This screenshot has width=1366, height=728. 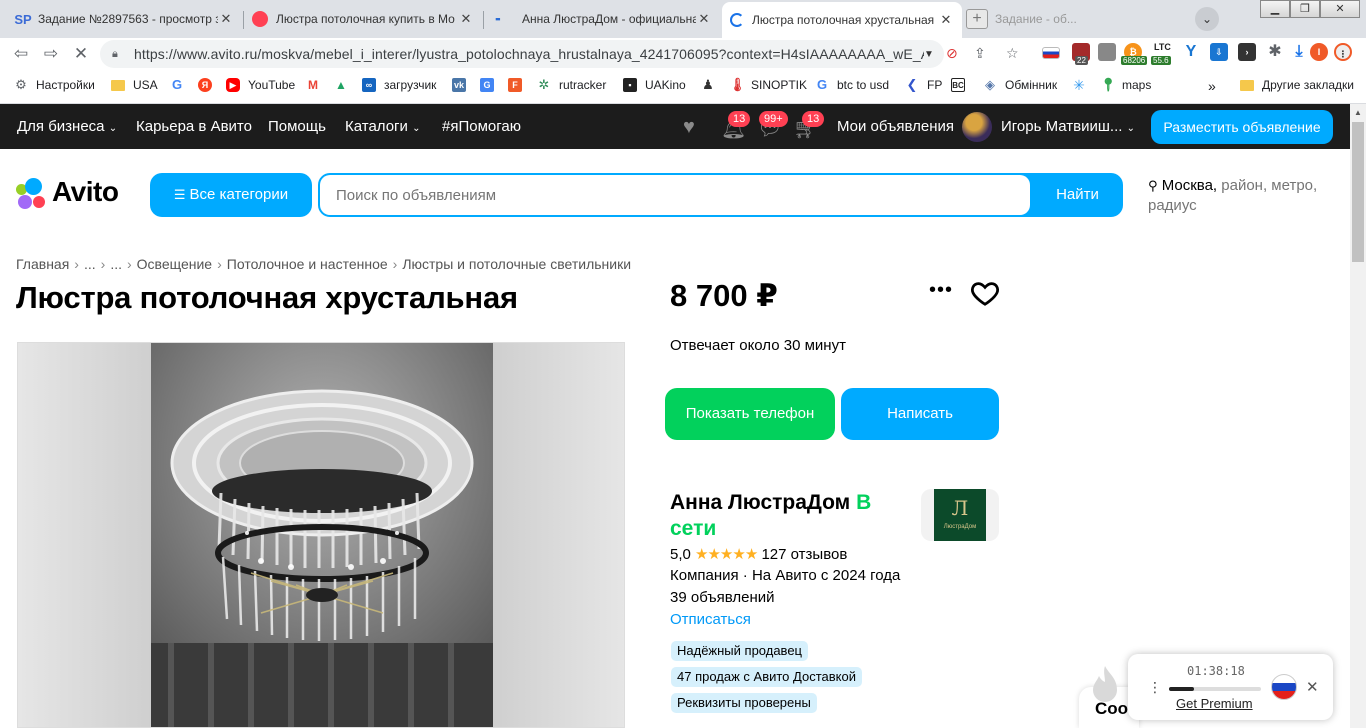 I want to click on bookmark-rutracker: ✲ rutracker, so click(x=572, y=85).